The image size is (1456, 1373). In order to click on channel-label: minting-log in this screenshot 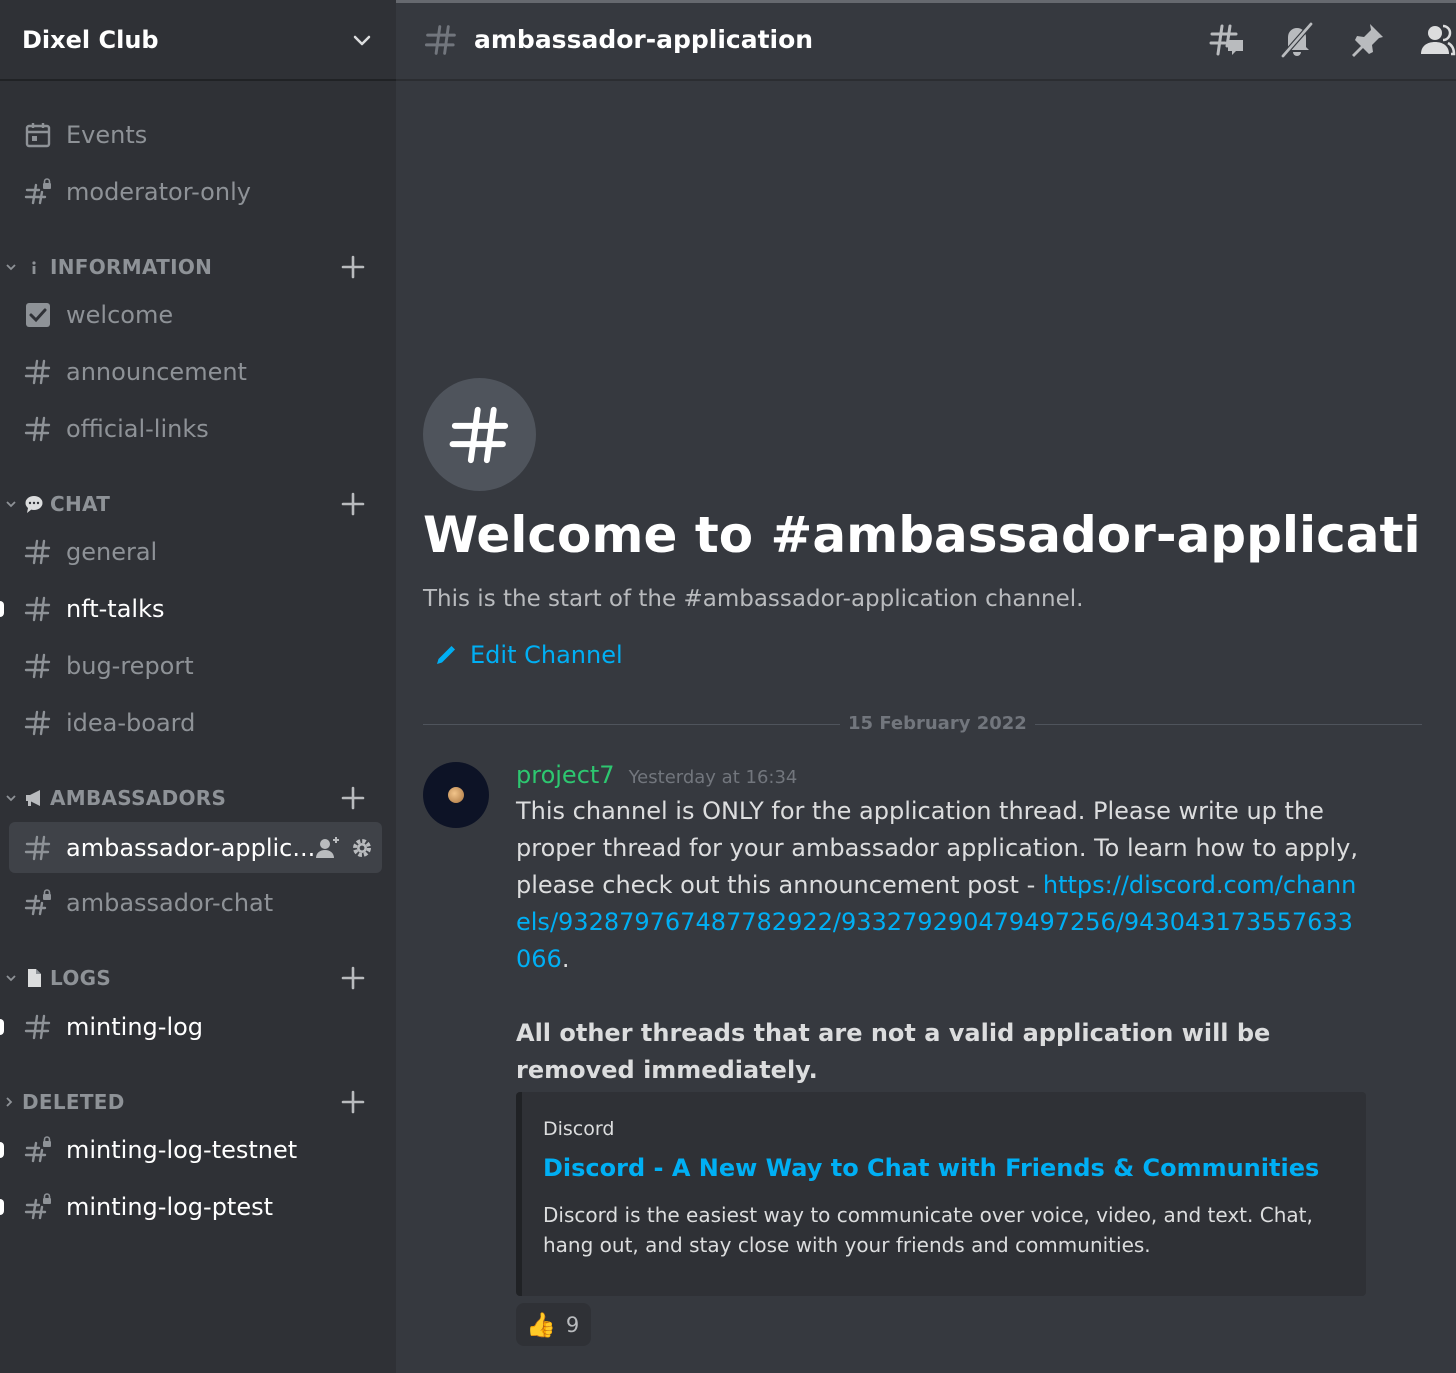, I will do `click(135, 1027)`.